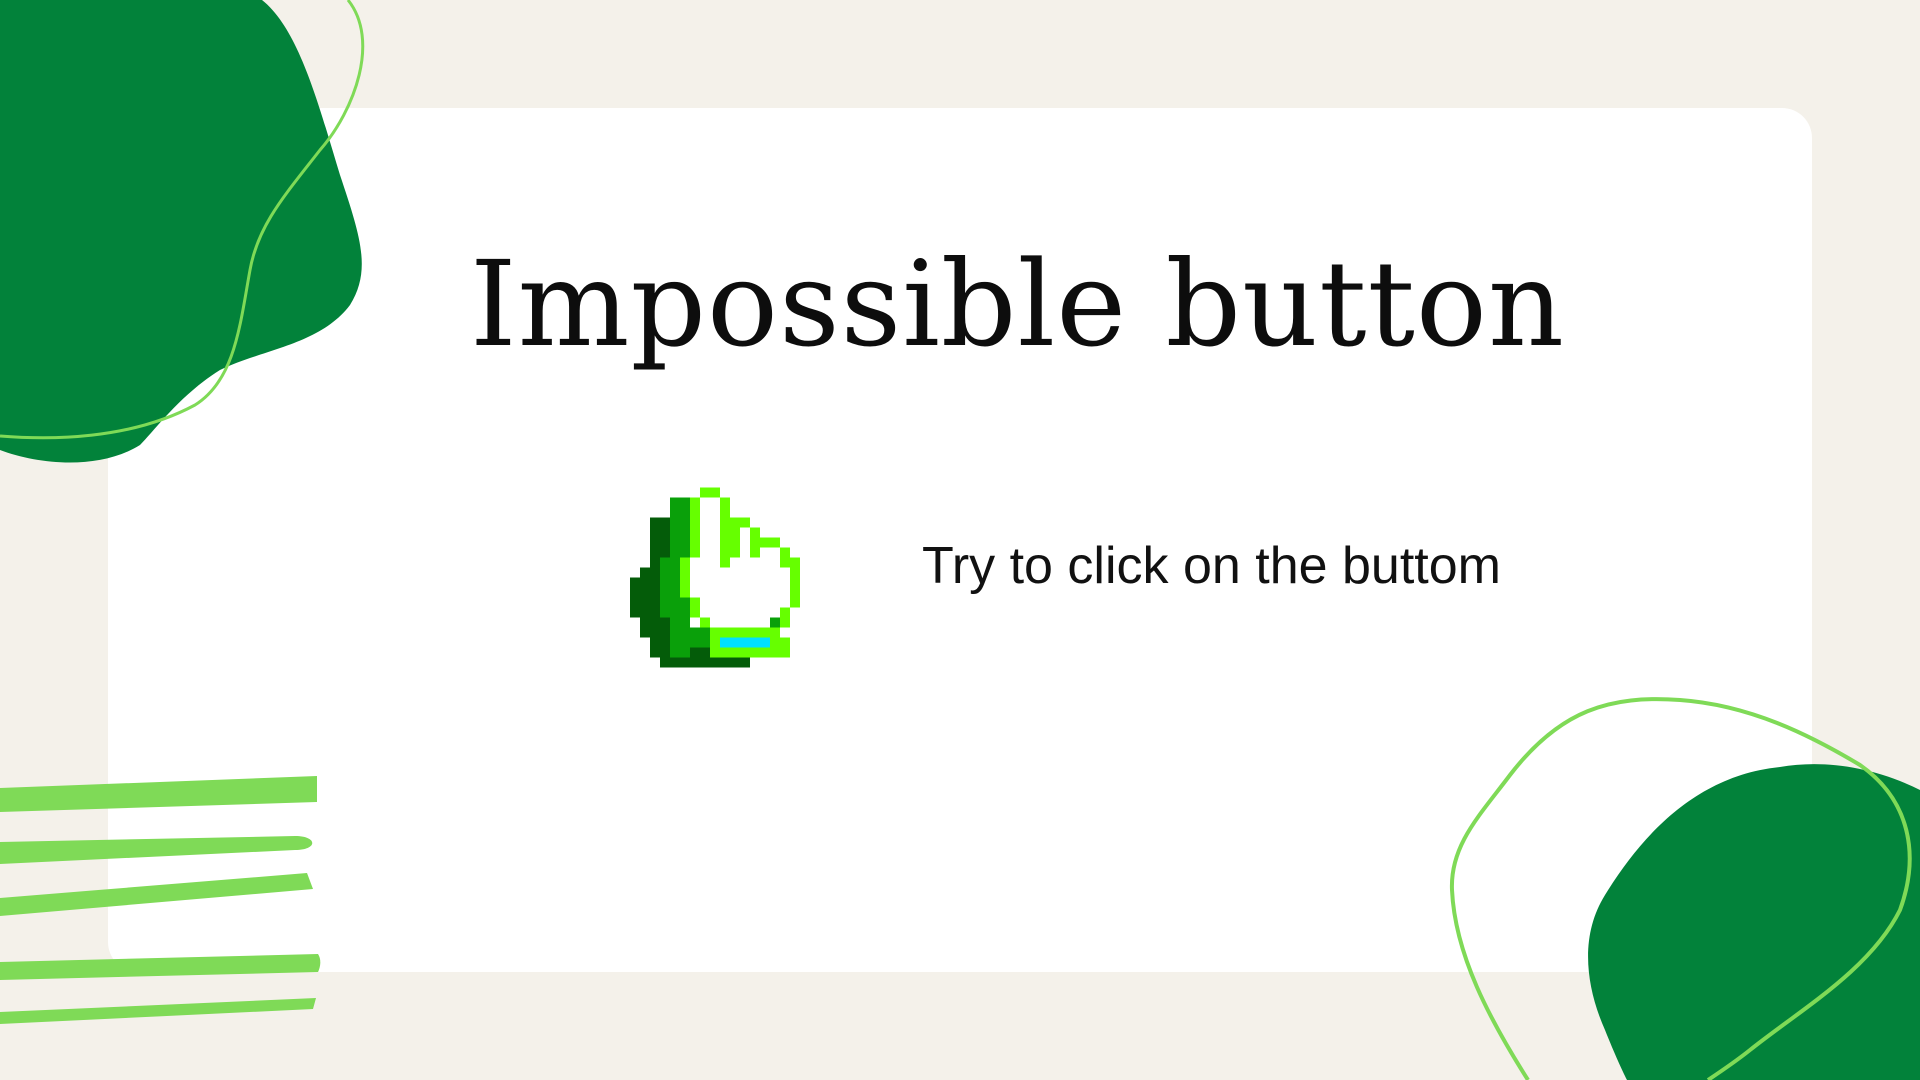 This screenshot has width=1920, height=1080. What do you see at coordinates (1211, 566) in the screenshot?
I see `instruction-text: Try to click on the buttom` at bounding box center [1211, 566].